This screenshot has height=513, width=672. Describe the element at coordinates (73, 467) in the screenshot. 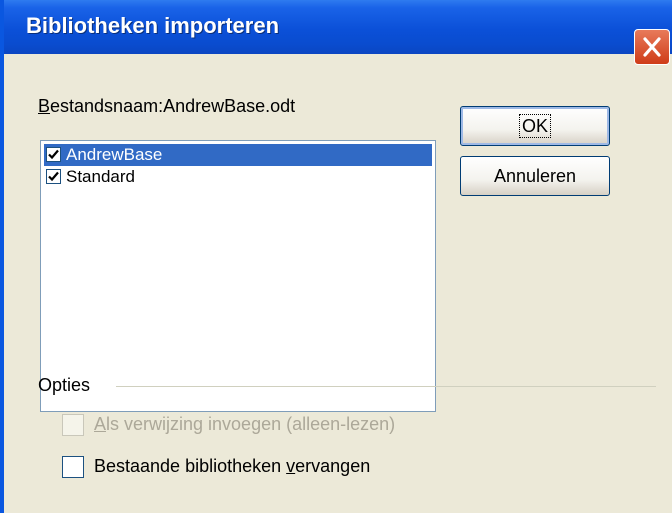

I see `replace-existing-libraries-checkbox` at that location.